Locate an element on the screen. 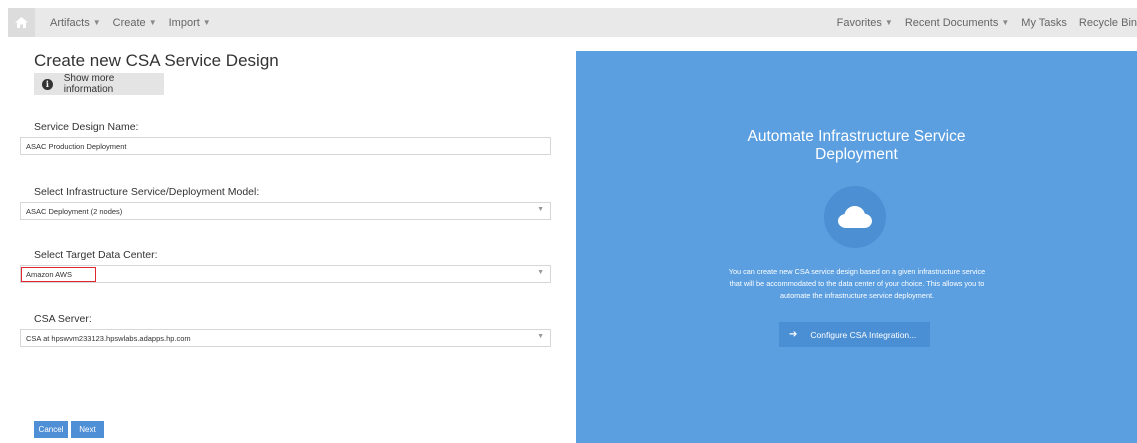 This screenshot has width=1137, height=443. cloud-icon is located at coordinates (855, 217).